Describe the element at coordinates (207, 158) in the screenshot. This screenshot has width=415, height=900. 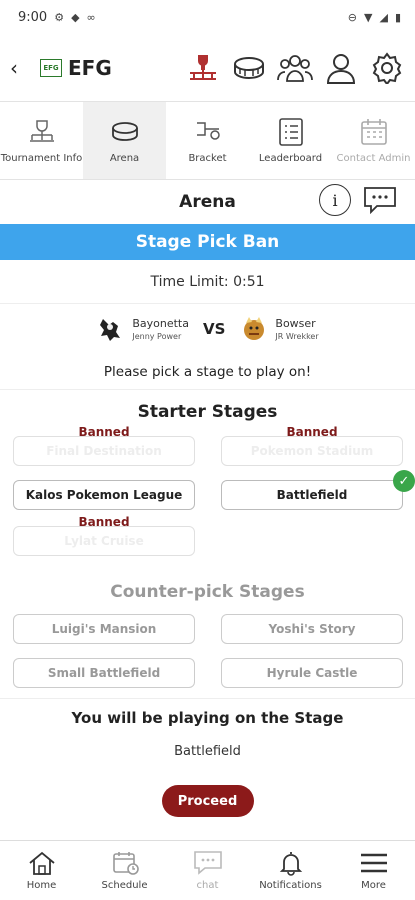
I see `tab-label: Bracket` at that location.